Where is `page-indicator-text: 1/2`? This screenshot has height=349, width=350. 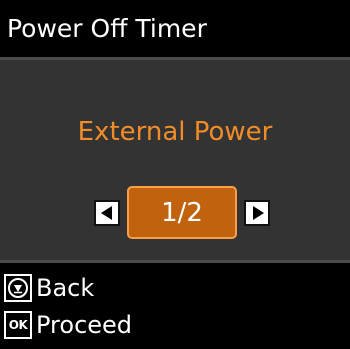 page-indicator-text: 1/2 is located at coordinates (182, 212).